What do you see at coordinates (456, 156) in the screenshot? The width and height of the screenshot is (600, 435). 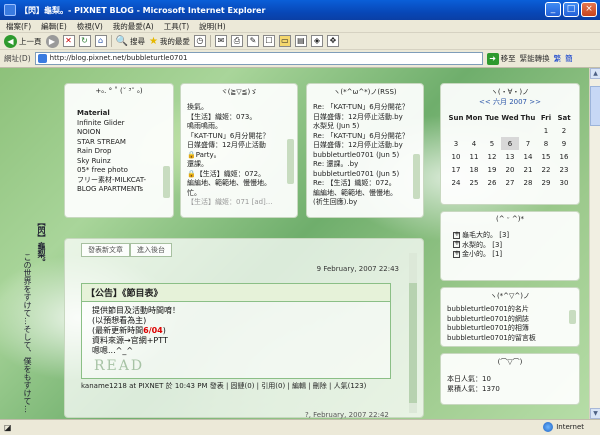 I see `calendar-day: 10` at bounding box center [456, 156].